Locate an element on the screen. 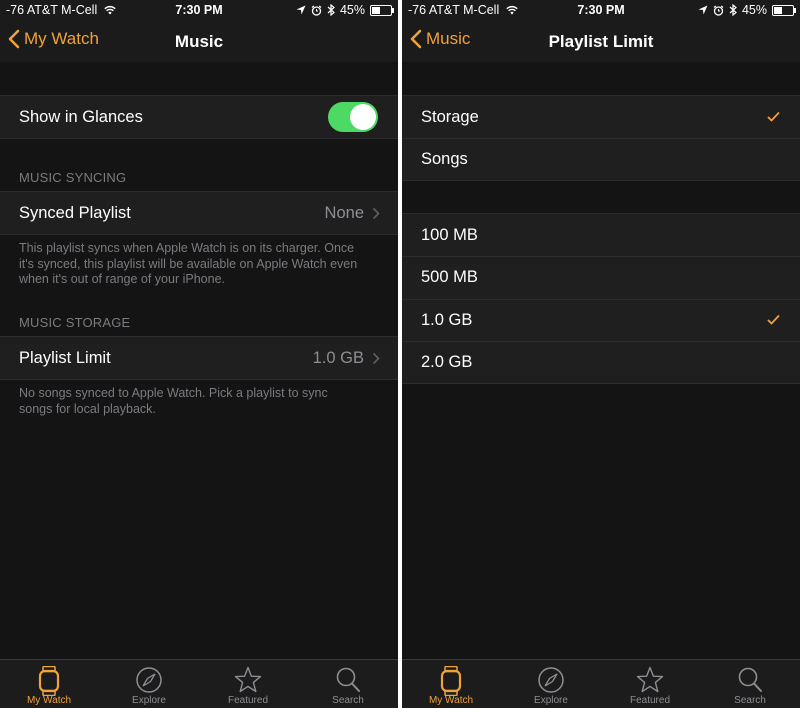 This screenshot has width=800, height=708. show-in-glances-label: Show in Glances is located at coordinates (81, 117).